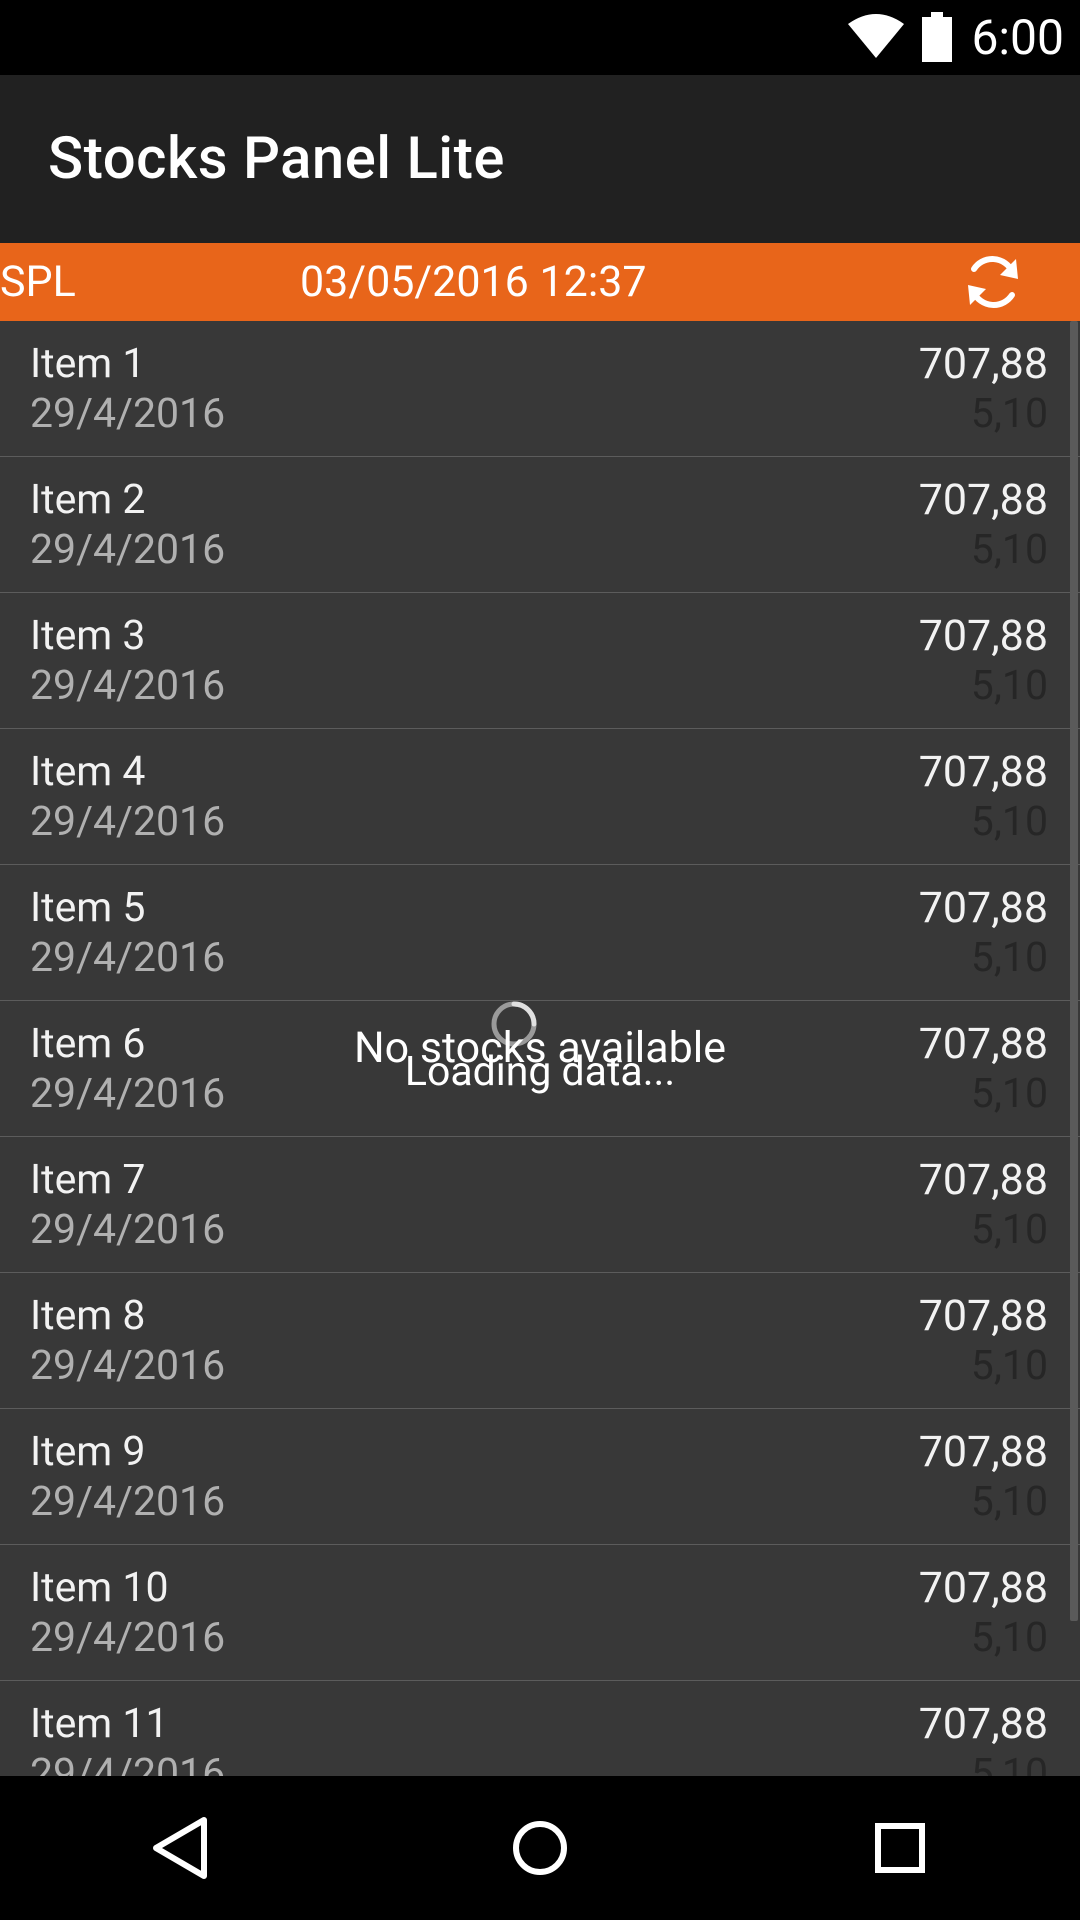  What do you see at coordinates (99, 1588) in the screenshot?
I see `stock-name: Item 10` at bounding box center [99, 1588].